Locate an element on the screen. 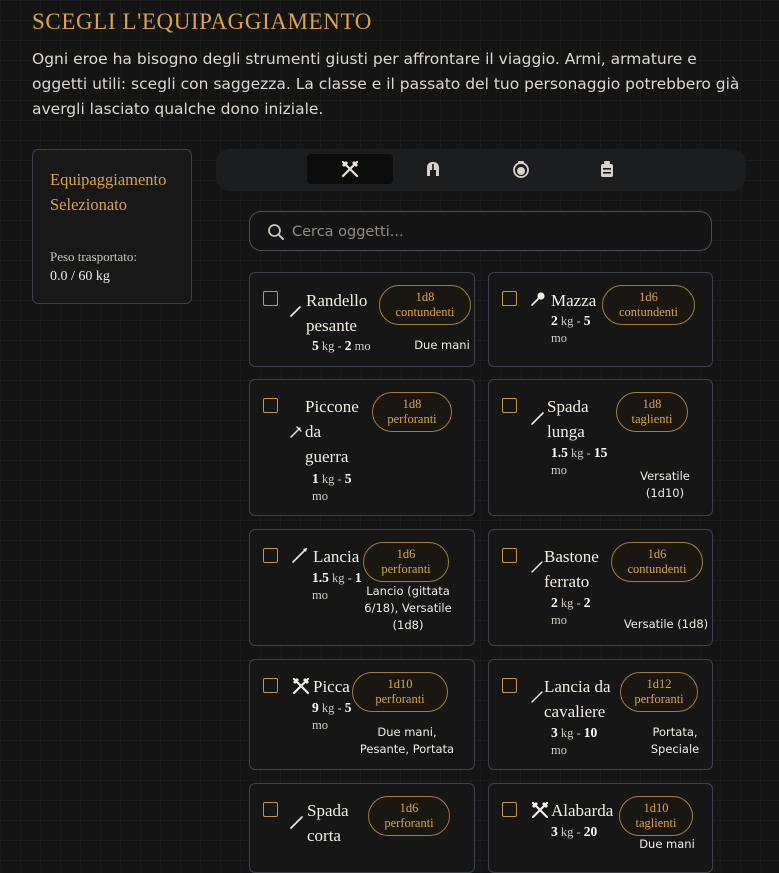 The width and height of the screenshot is (779, 873). tab-armor is located at coordinates (433, 169).